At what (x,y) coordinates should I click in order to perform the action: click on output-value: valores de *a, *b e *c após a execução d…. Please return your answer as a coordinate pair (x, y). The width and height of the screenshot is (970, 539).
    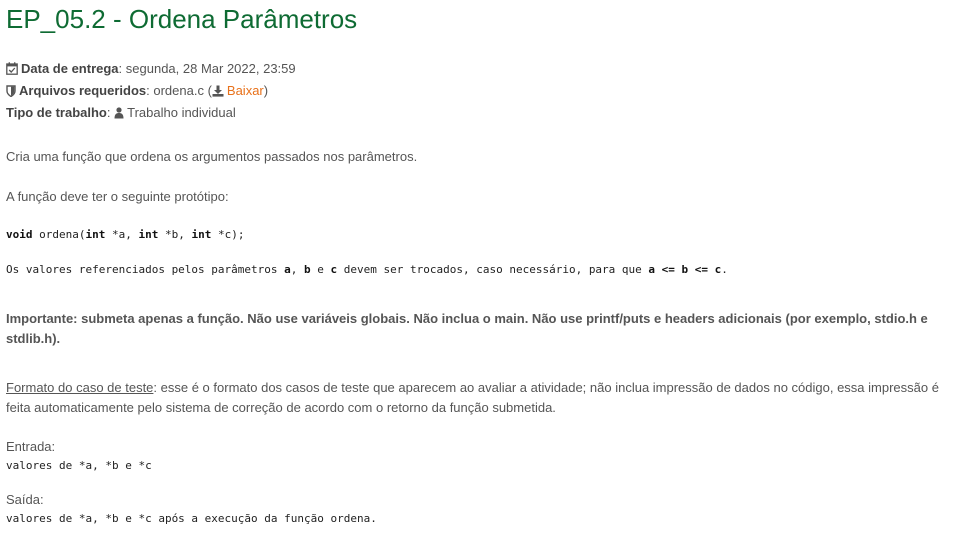
    Looking at the image, I should click on (191, 518).